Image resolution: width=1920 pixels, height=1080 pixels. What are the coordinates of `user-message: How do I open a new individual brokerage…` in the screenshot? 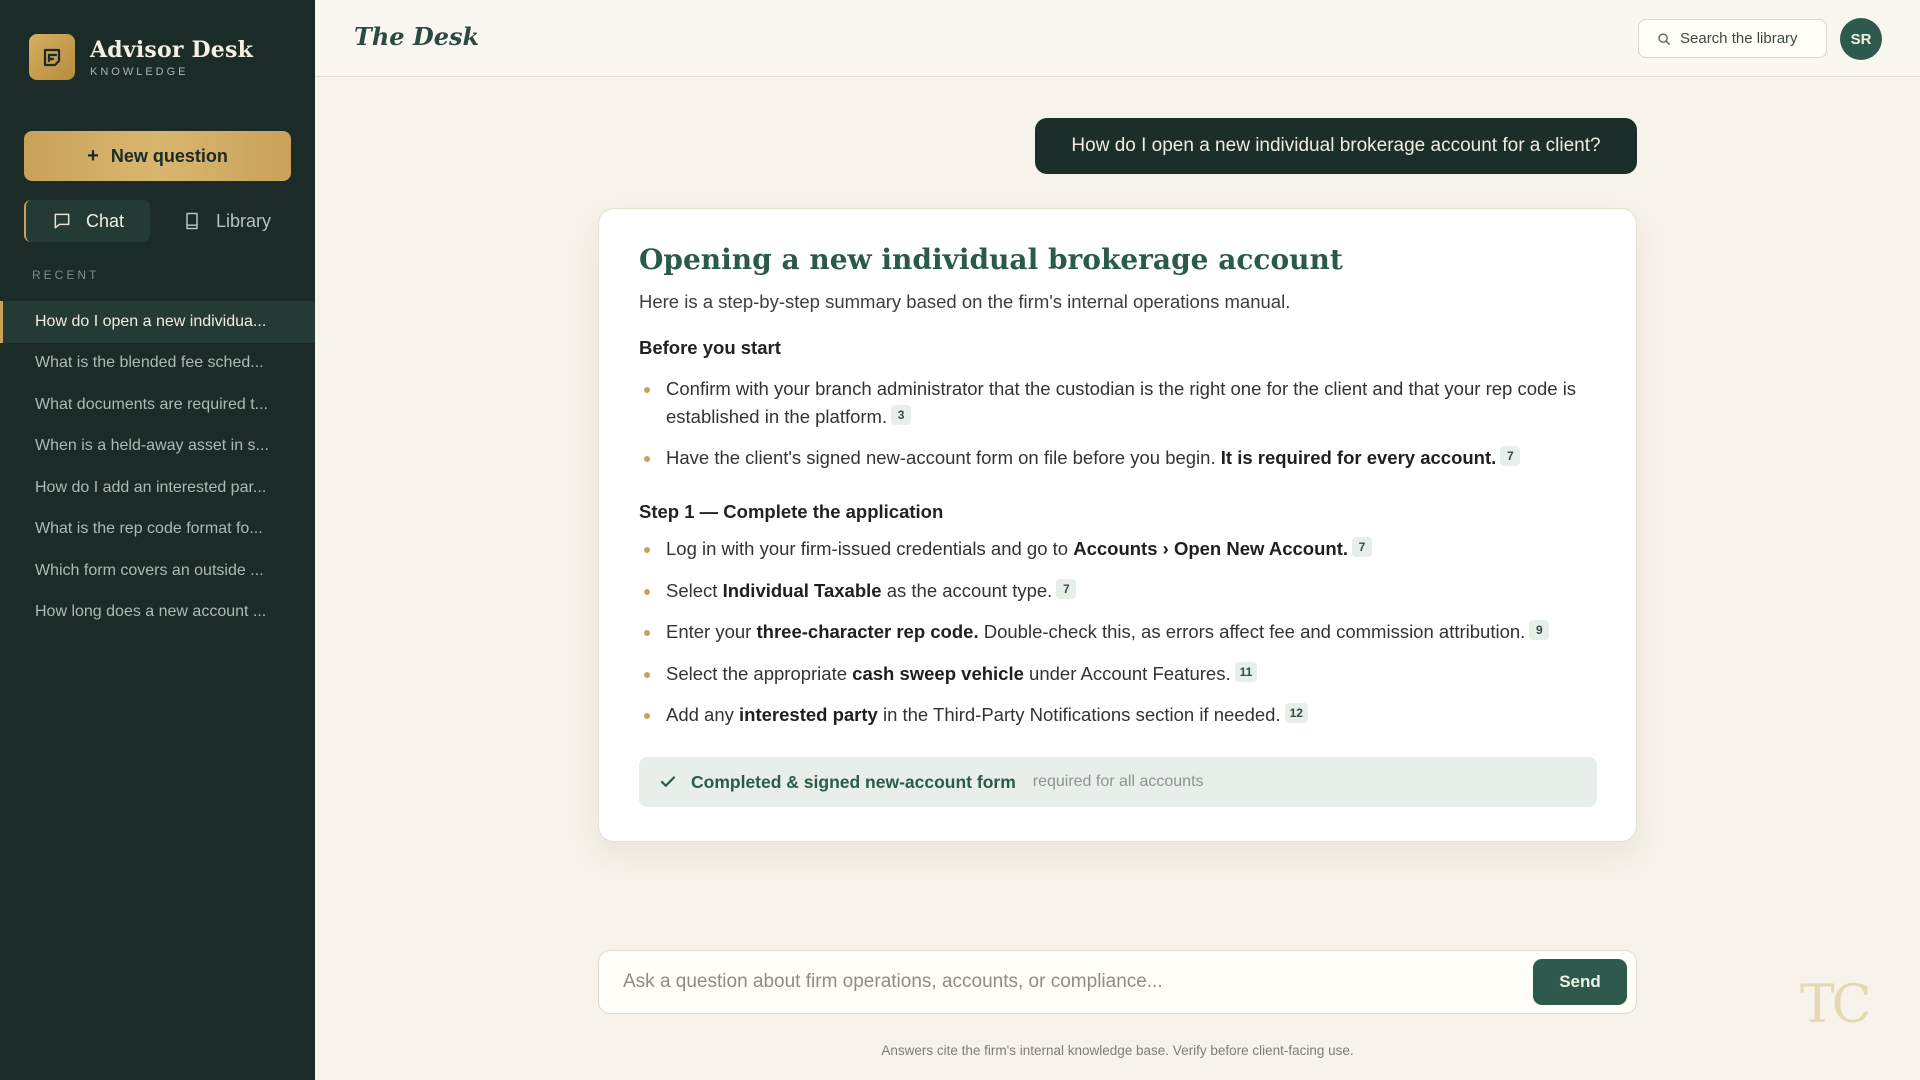 It's located at (1336, 146).